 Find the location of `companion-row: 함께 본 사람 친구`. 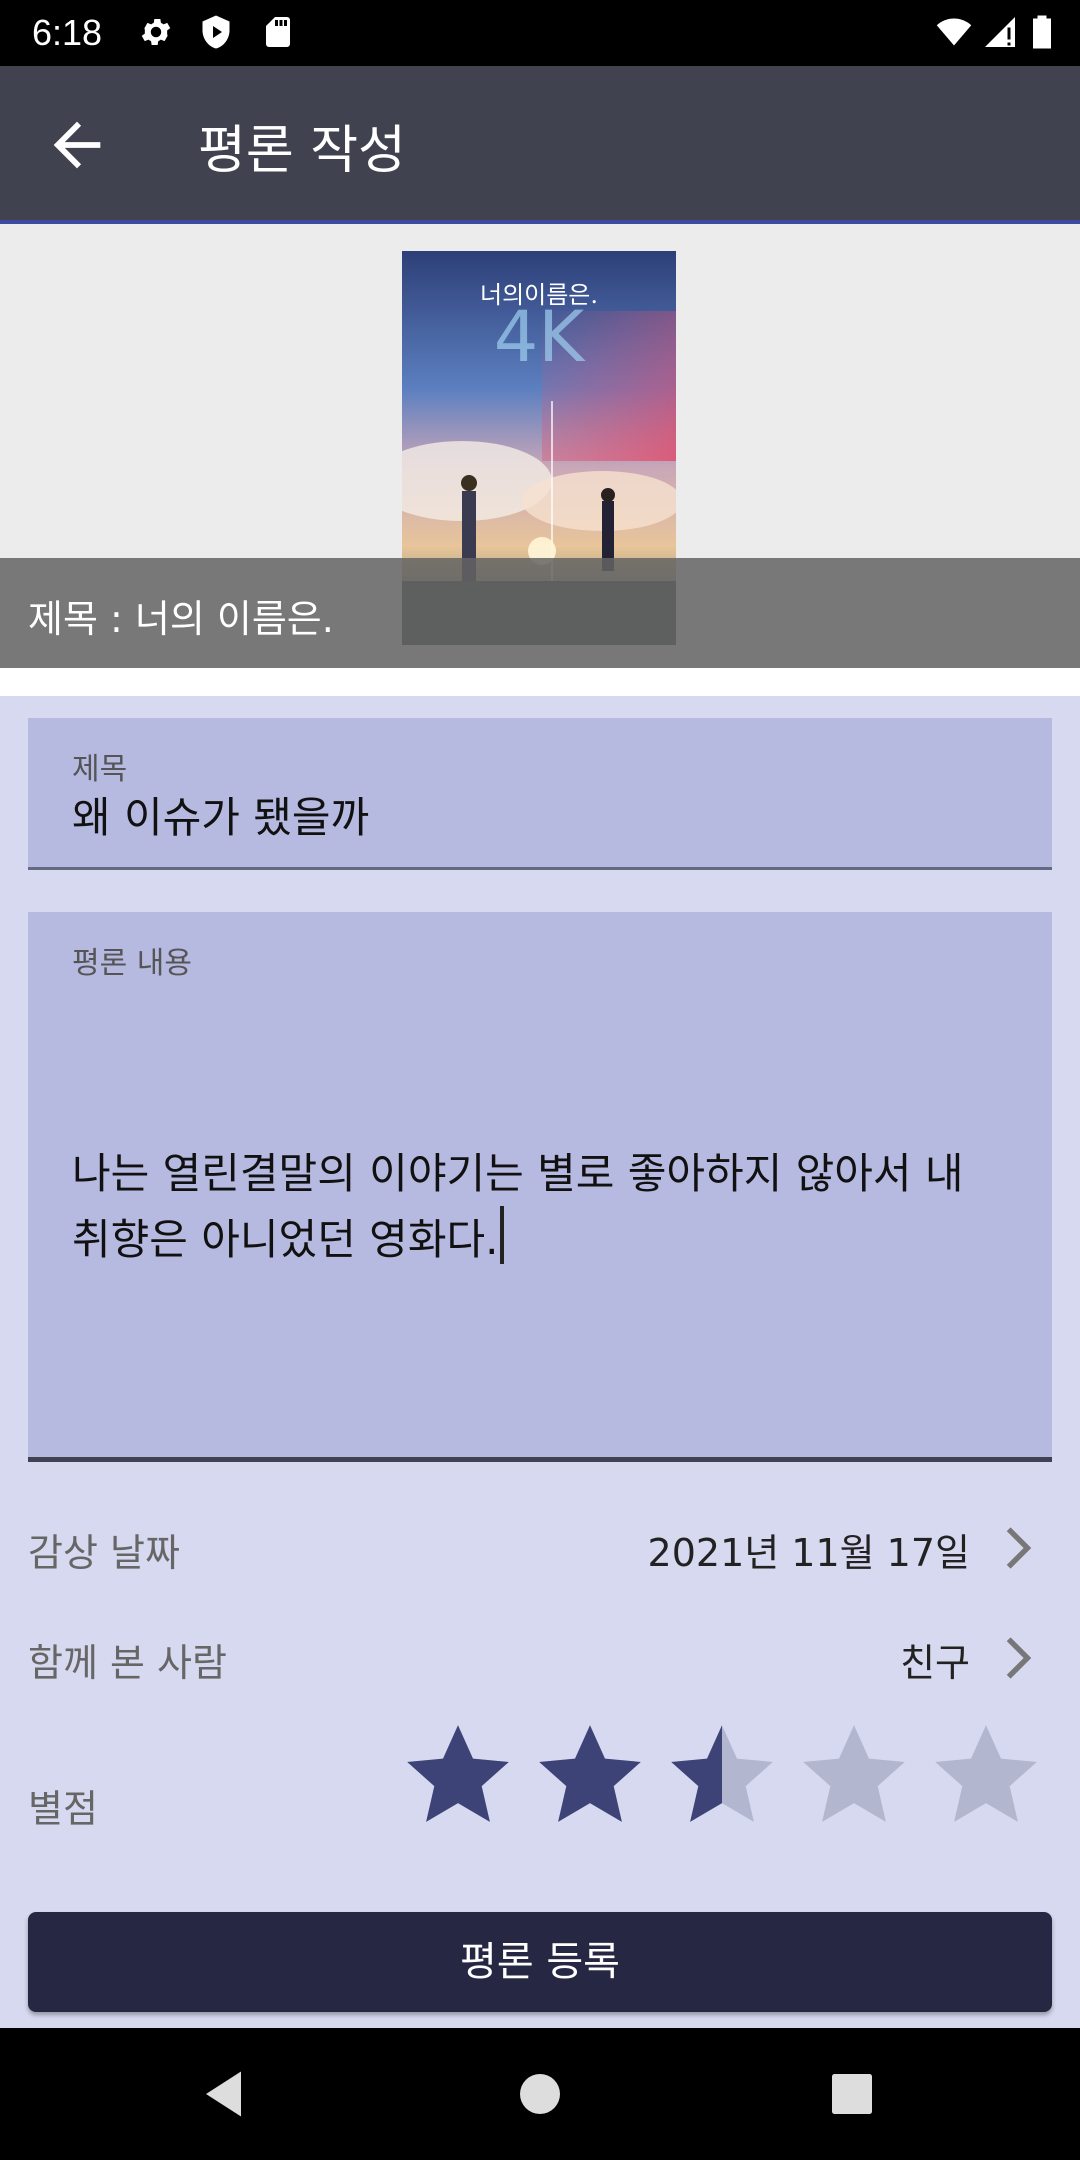

companion-row: 함께 본 사람 친구 is located at coordinates (540, 1655).